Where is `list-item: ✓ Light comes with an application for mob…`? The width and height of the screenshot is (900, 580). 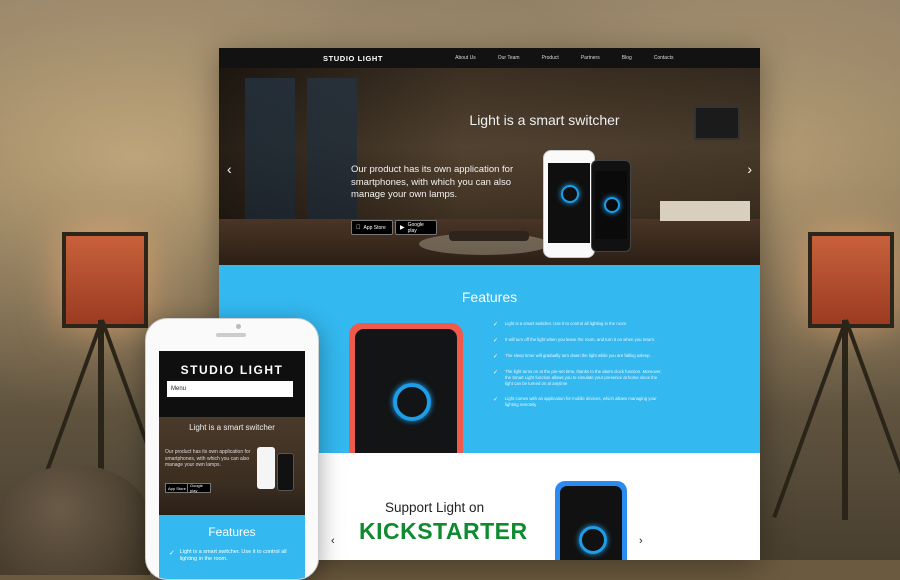
list-item: ✓ Light comes with an application for mob… is located at coordinates (575, 401).